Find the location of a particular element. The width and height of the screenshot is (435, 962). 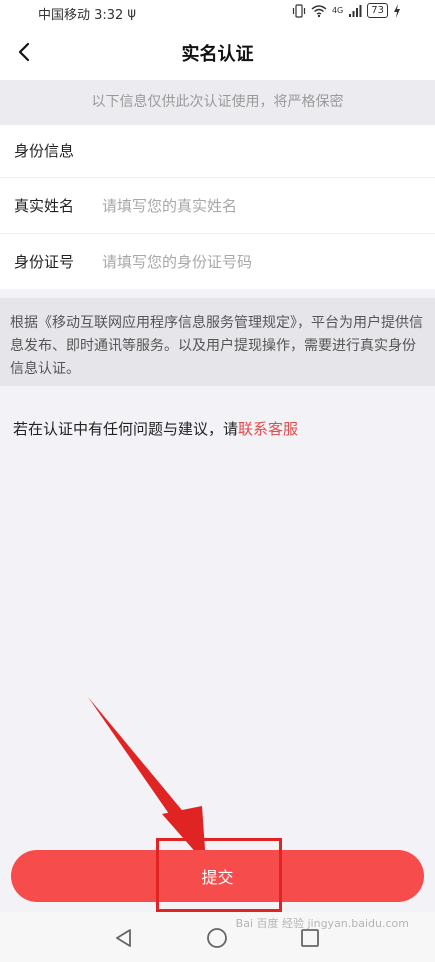

nav-bar: 实名认证 is located at coordinates (217, 52).